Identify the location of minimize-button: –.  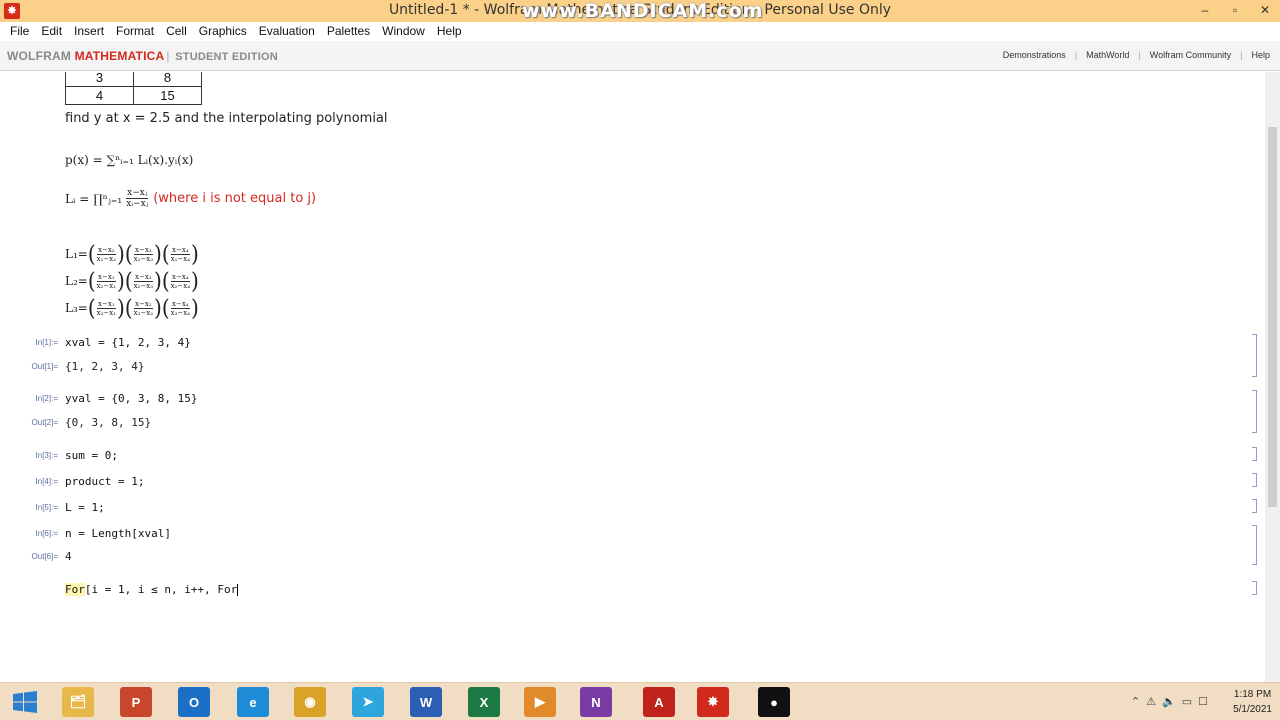
(1205, 11).